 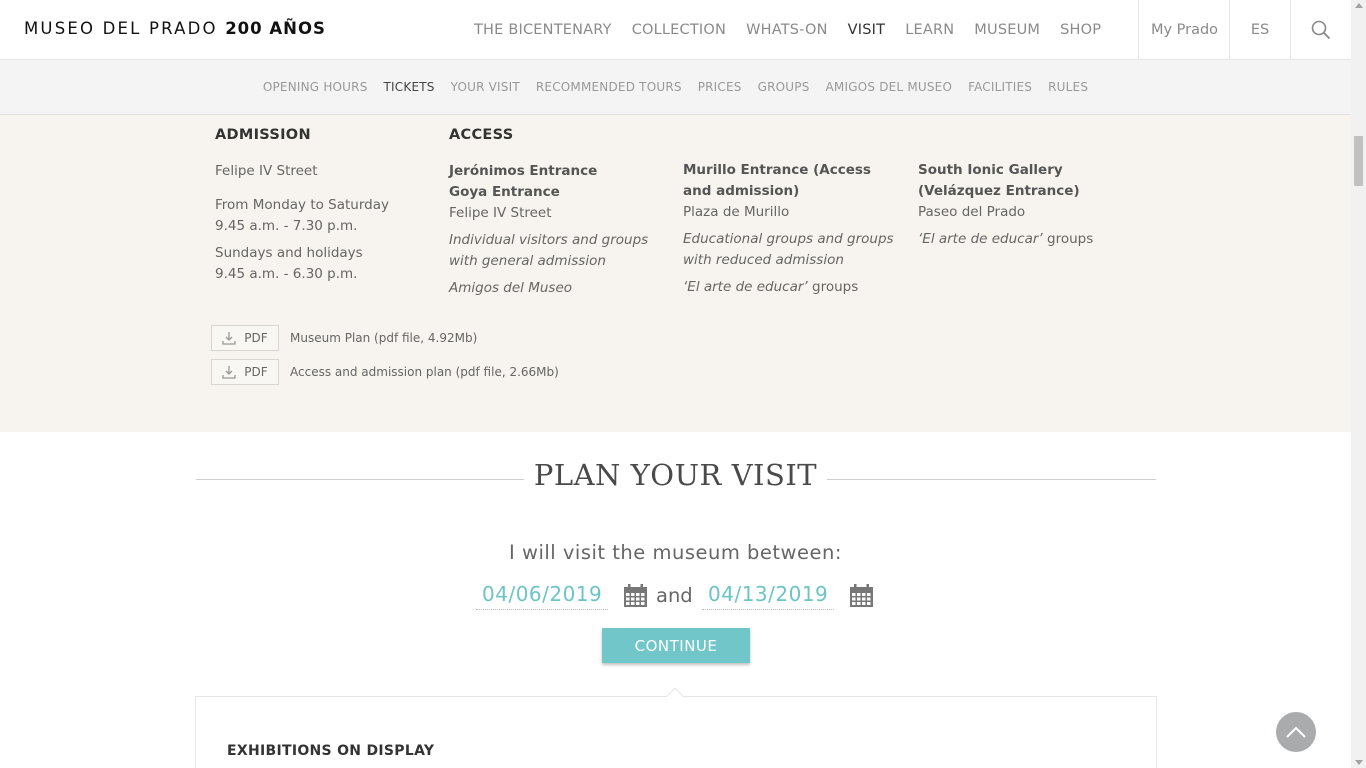 I want to click on subnav-item-your-visit: YOUR VISIT, so click(x=485, y=87).